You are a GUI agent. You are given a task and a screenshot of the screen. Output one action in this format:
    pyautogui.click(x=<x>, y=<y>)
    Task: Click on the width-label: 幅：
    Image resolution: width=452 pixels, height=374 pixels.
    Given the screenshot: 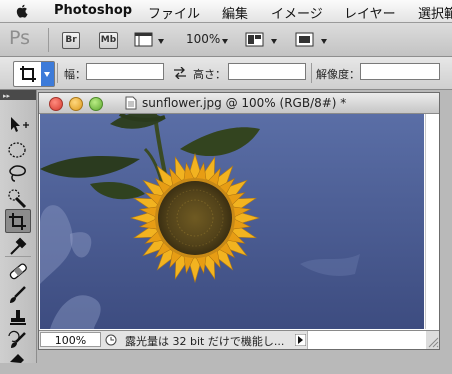 What is the action you would take?
    pyautogui.click(x=75, y=74)
    